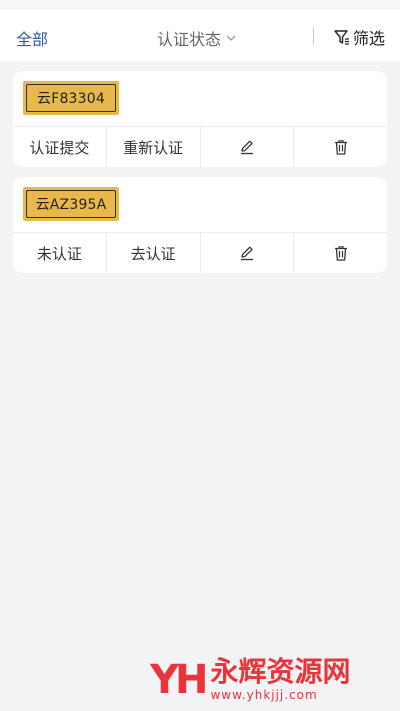  Describe the element at coordinates (231, 38) in the screenshot. I see `chevron-down-icon` at that location.